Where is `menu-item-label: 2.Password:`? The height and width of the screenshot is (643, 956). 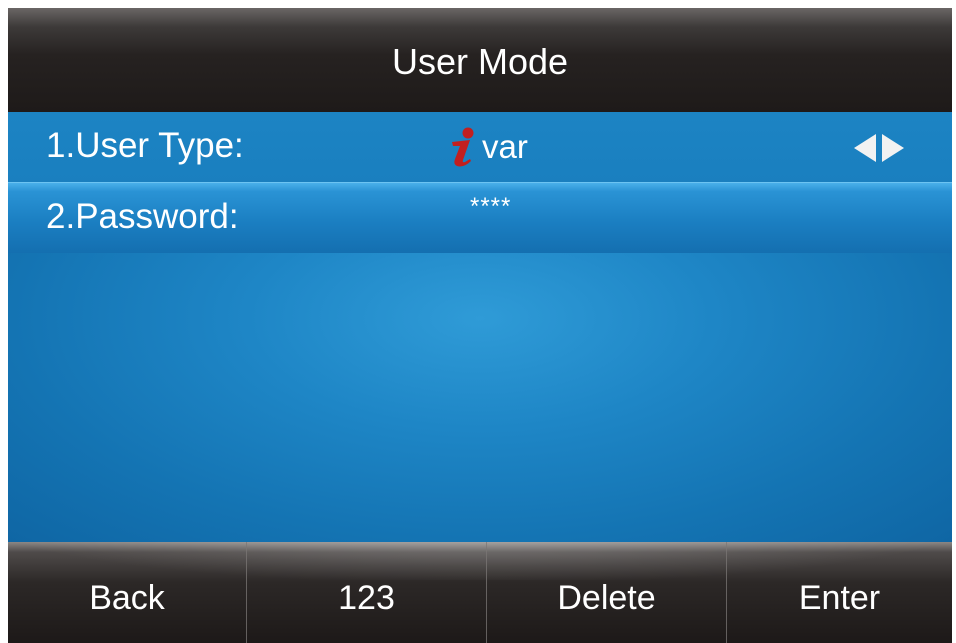
menu-item-label: 2.Password: is located at coordinates (142, 216).